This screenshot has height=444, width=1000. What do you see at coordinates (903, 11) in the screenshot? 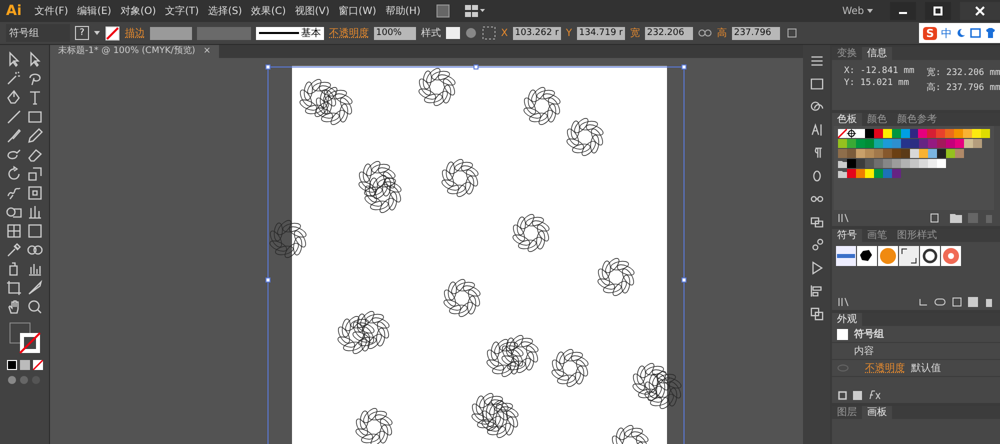
I see `minimize-button` at bounding box center [903, 11].